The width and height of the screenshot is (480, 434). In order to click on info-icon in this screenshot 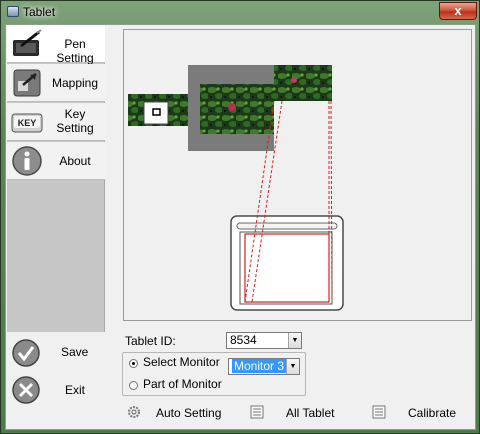, I will do `click(27, 161)`.